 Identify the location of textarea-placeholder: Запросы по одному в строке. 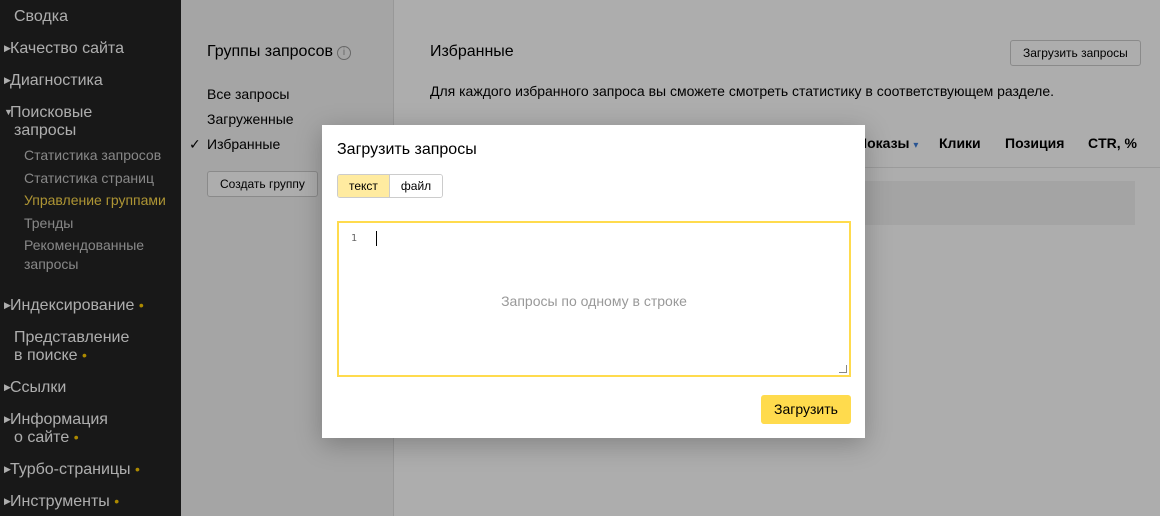
(594, 301).